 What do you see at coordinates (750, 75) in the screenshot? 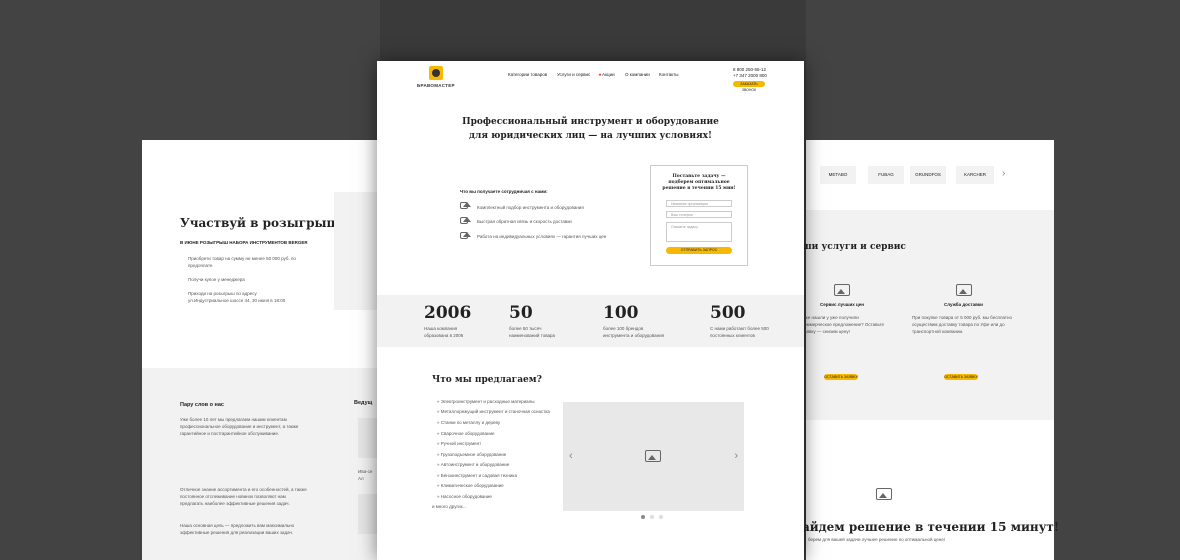
I see `phone-number: +7 347 2000 800` at bounding box center [750, 75].